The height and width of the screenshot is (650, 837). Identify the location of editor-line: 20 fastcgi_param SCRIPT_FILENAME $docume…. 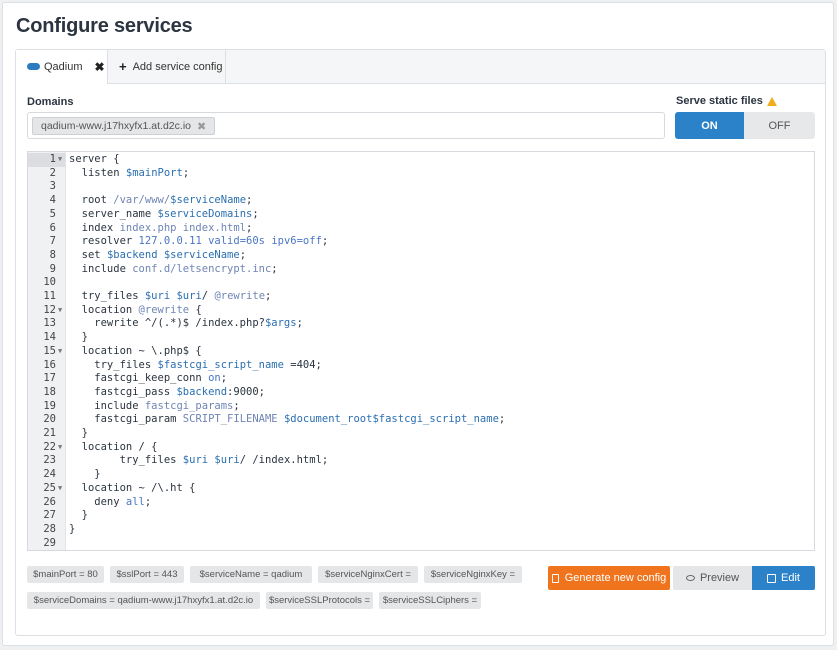
(421, 420).